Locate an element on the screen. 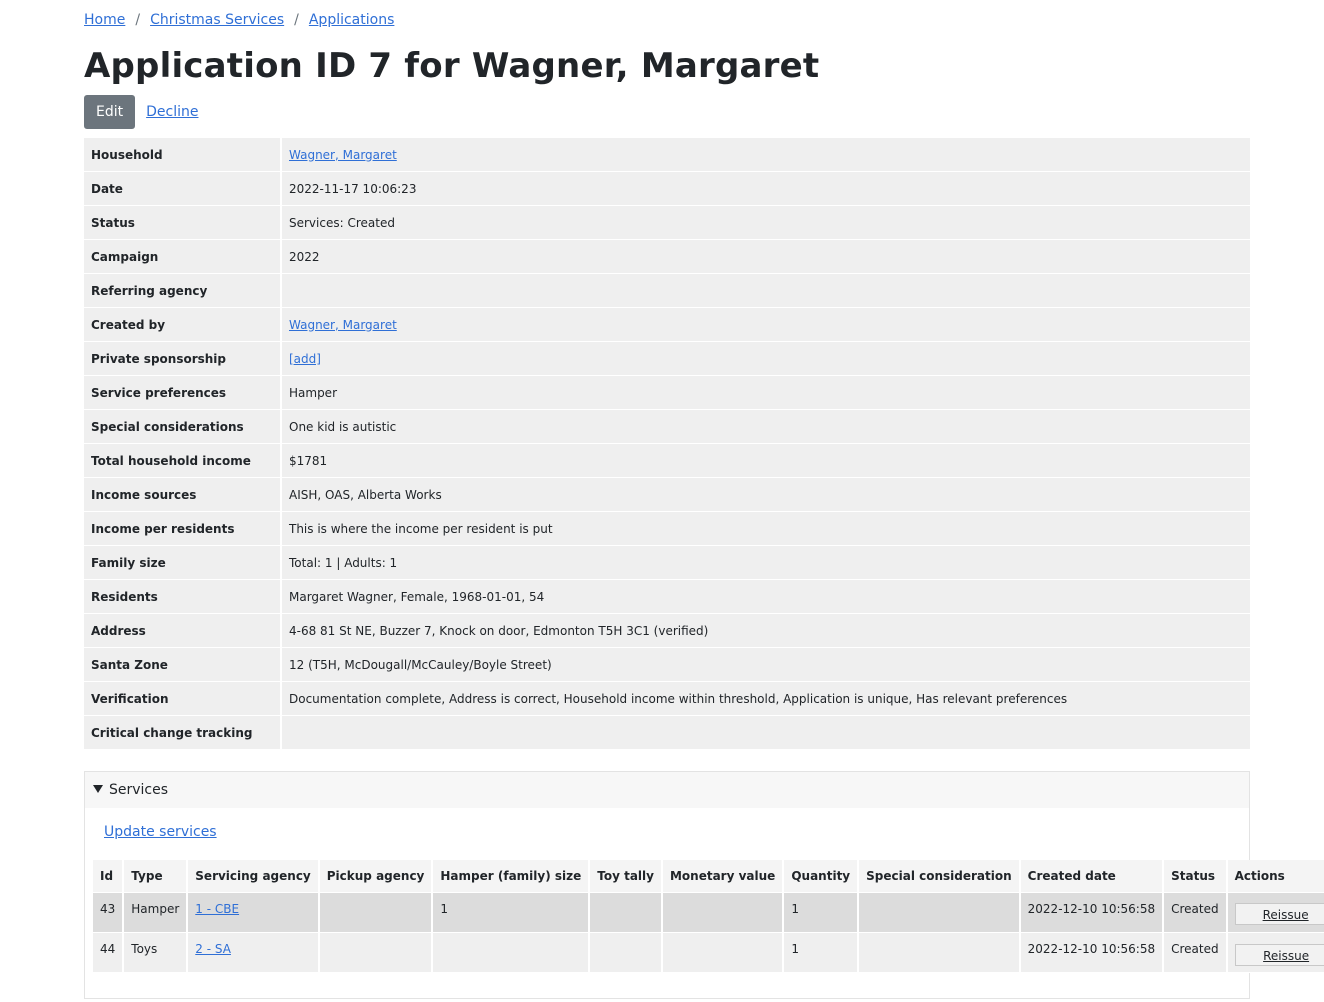 The height and width of the screenshot is (1002, 1324). detail-value: AISH, OAS, Alberta Works is located at coordinates (766, 495).